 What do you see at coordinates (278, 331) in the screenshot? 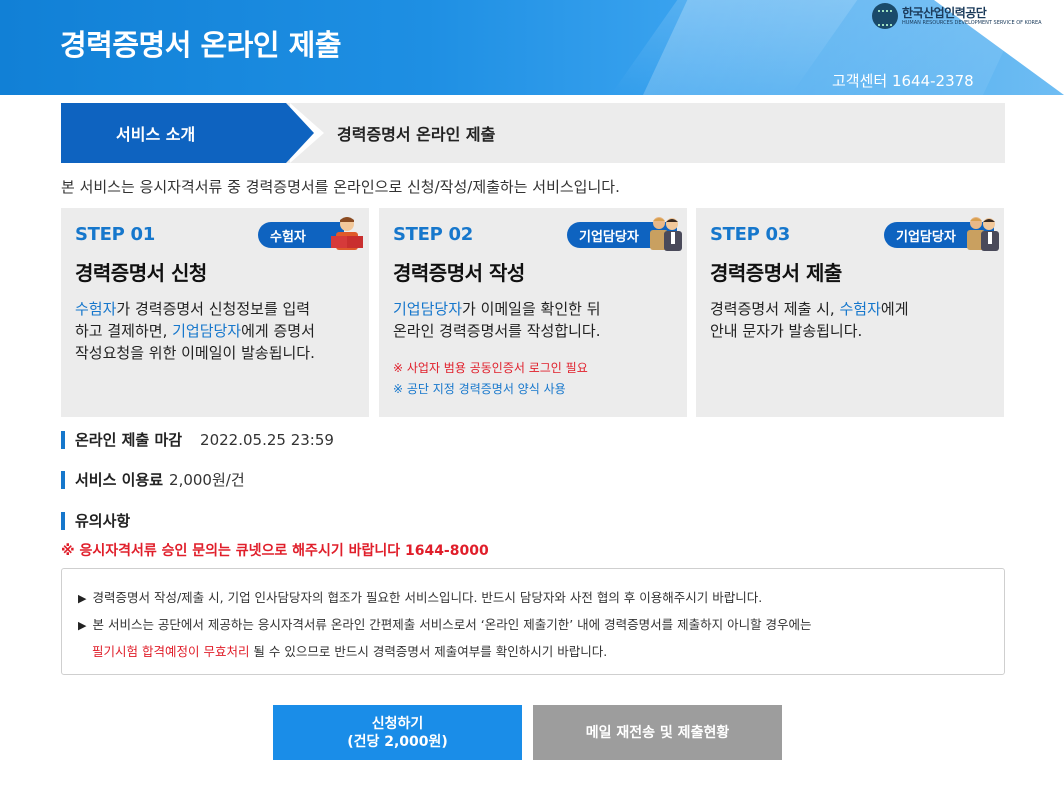
I see `desc-text: 에게 증명서` at bounding box center [278, 331].